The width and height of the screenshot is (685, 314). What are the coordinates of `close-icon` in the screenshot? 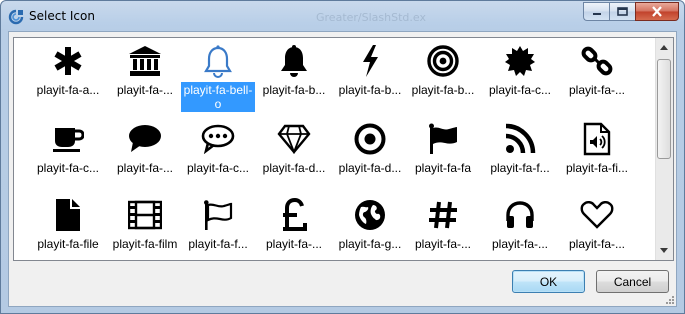 It's located at (657, 11).